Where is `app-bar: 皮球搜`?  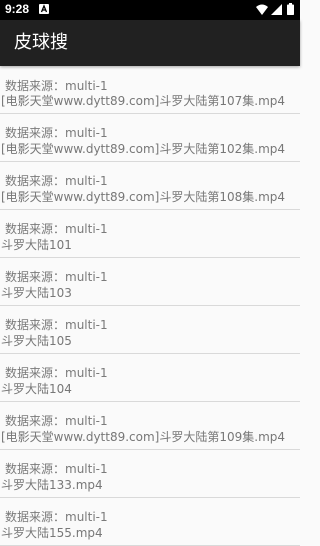 app-bar: 皮球搜 is located at coordinates (150, 43).